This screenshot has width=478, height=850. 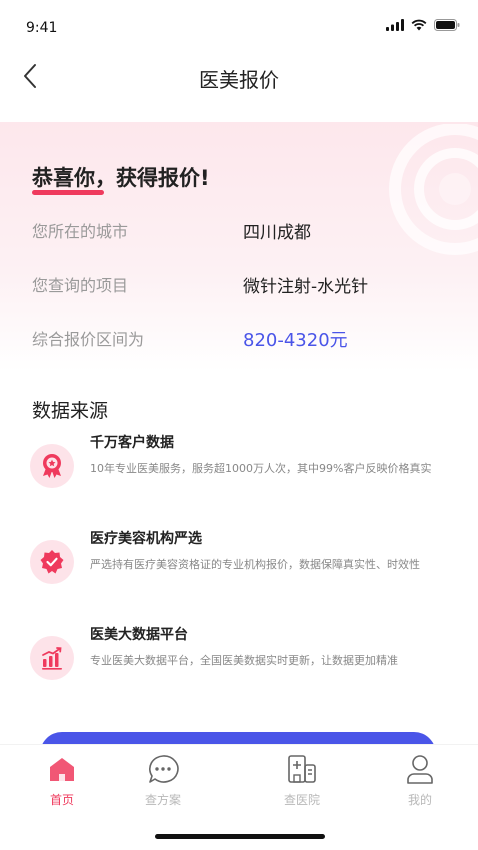 What do you see at coordinates (295, 340) in the screenshot?
I see `price-range-value: 820-4320元` at bounding box center [295, 340].